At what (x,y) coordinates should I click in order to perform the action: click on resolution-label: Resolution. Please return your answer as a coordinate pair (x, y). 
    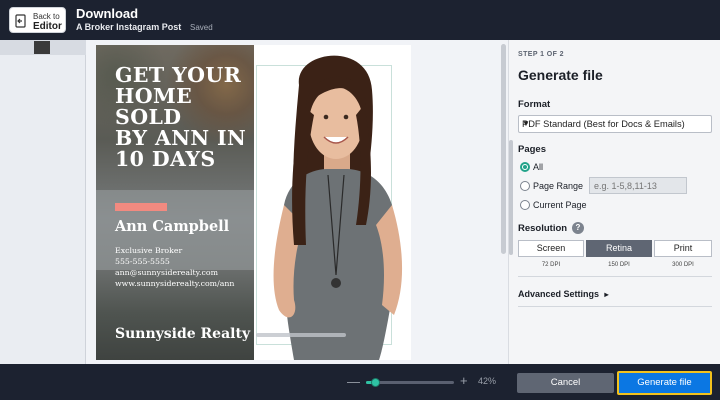
    Looking at the image, I should click on (543, 228).